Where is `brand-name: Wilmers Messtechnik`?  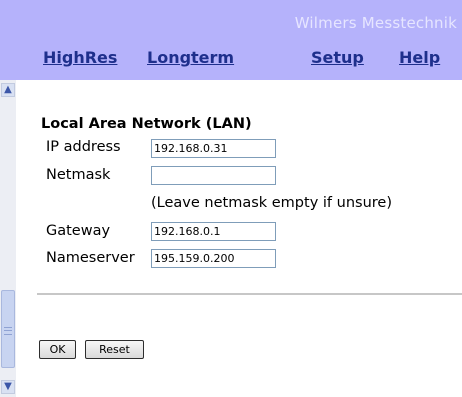 brand-name: Wilmers Messtechnik is located at coordinates (375, 23).